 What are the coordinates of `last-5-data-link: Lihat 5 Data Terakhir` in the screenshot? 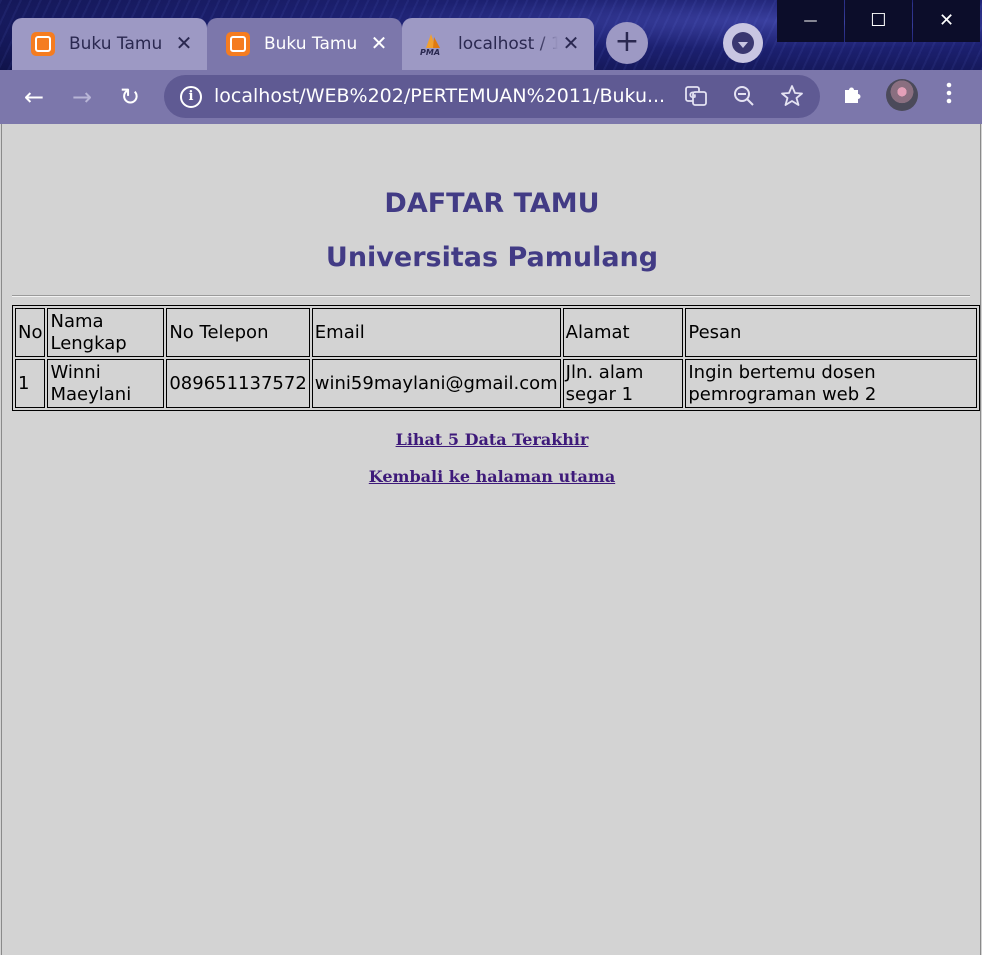 It's located at (492, 439).